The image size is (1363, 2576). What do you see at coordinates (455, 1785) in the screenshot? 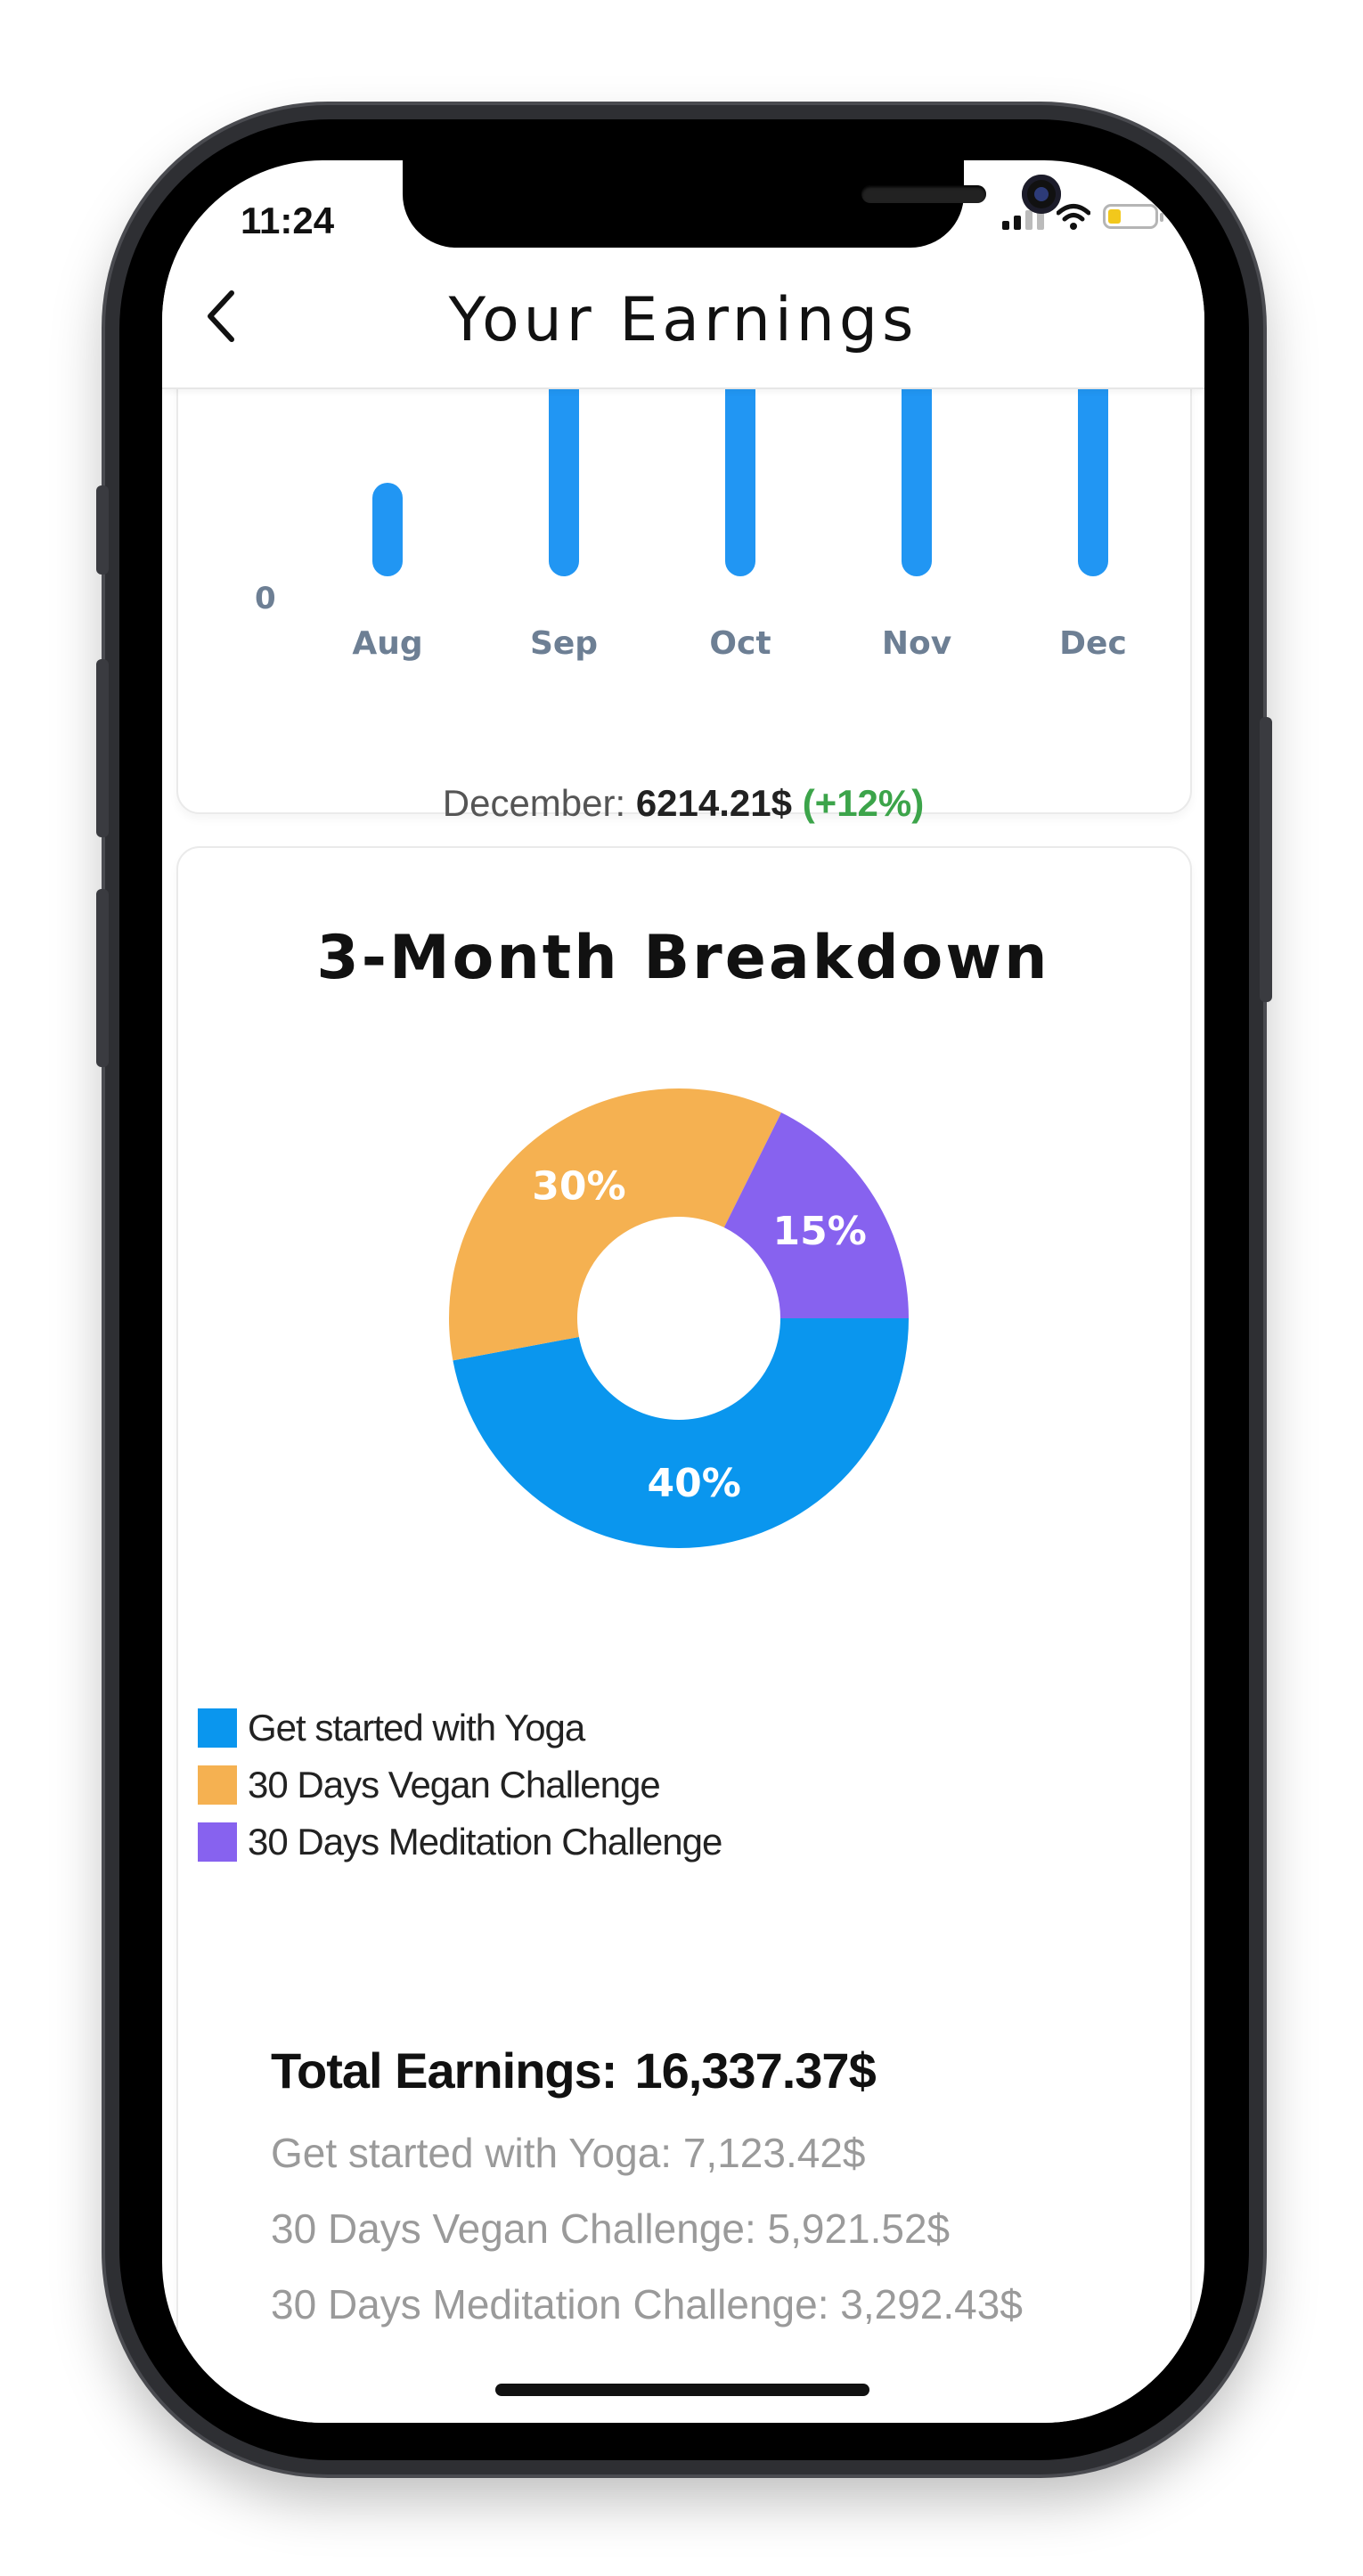
I see `legend-label: 30 Days Vegan Challenge` at bounding box center [455, 1785].